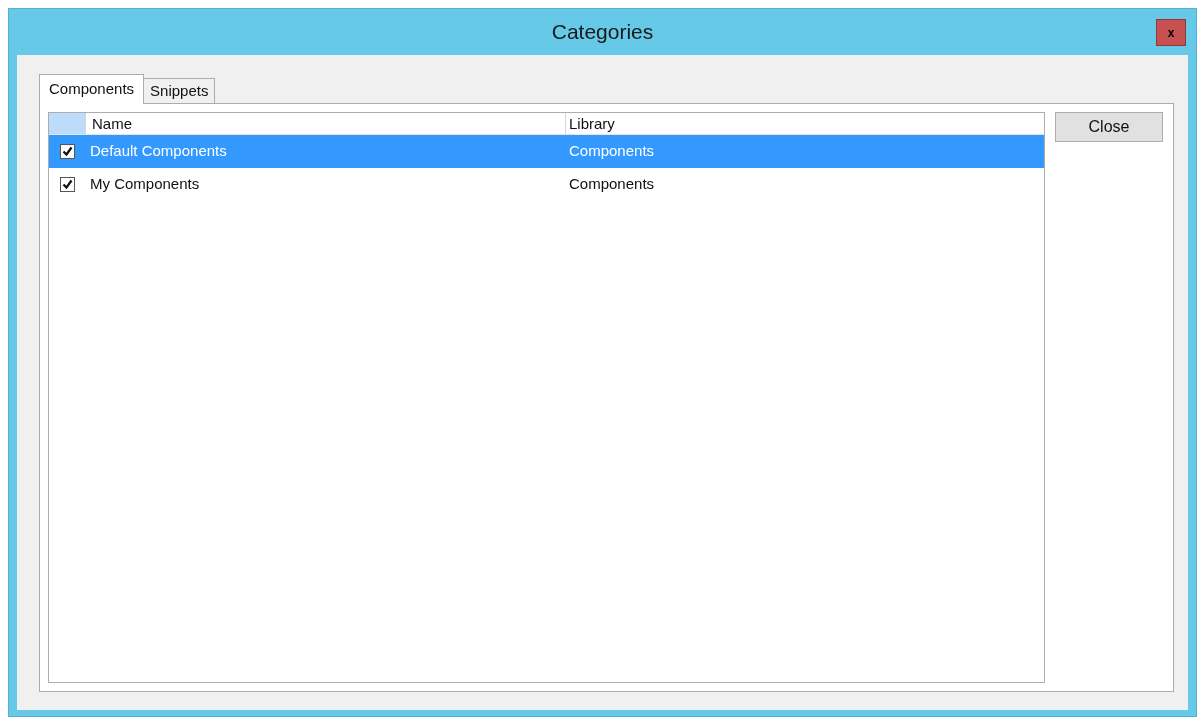 This screenshot has width=1197, height=717. Describe the element at coordinates (158, 151) in the screenshot. I see `table-cell-text: Default Components` at that location.